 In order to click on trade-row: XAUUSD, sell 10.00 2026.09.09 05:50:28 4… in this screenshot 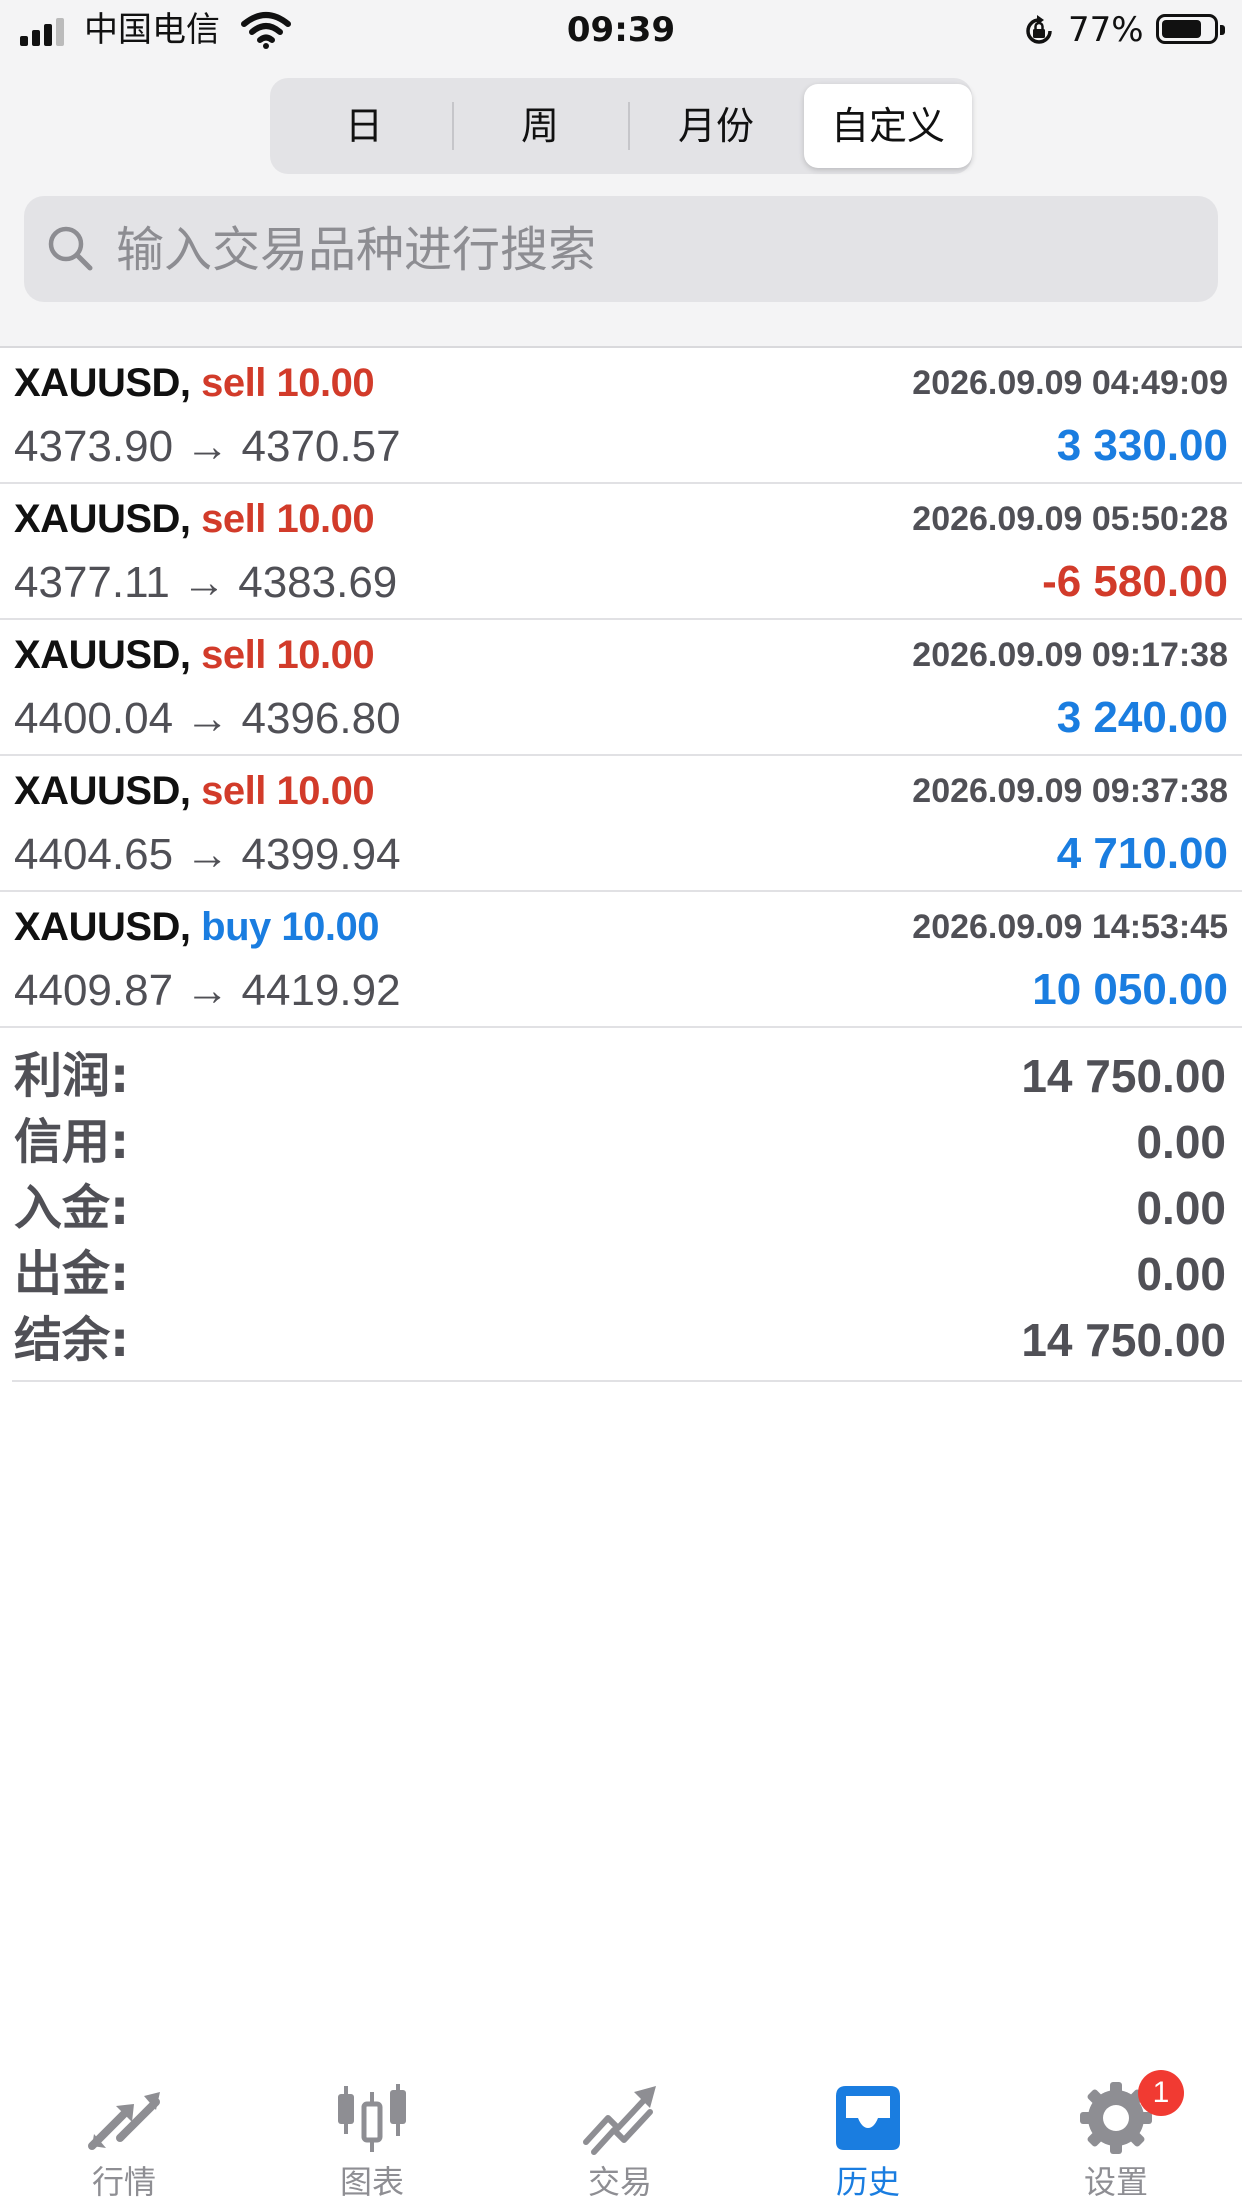, I will do `click(621, 552)`.